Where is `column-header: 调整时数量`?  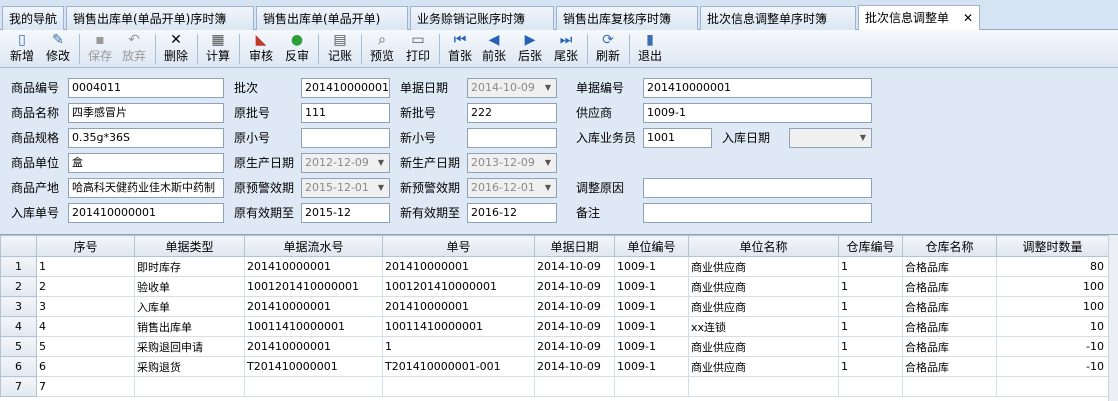
column-header: 调整时数量 is located at coordinates (1052, 246).